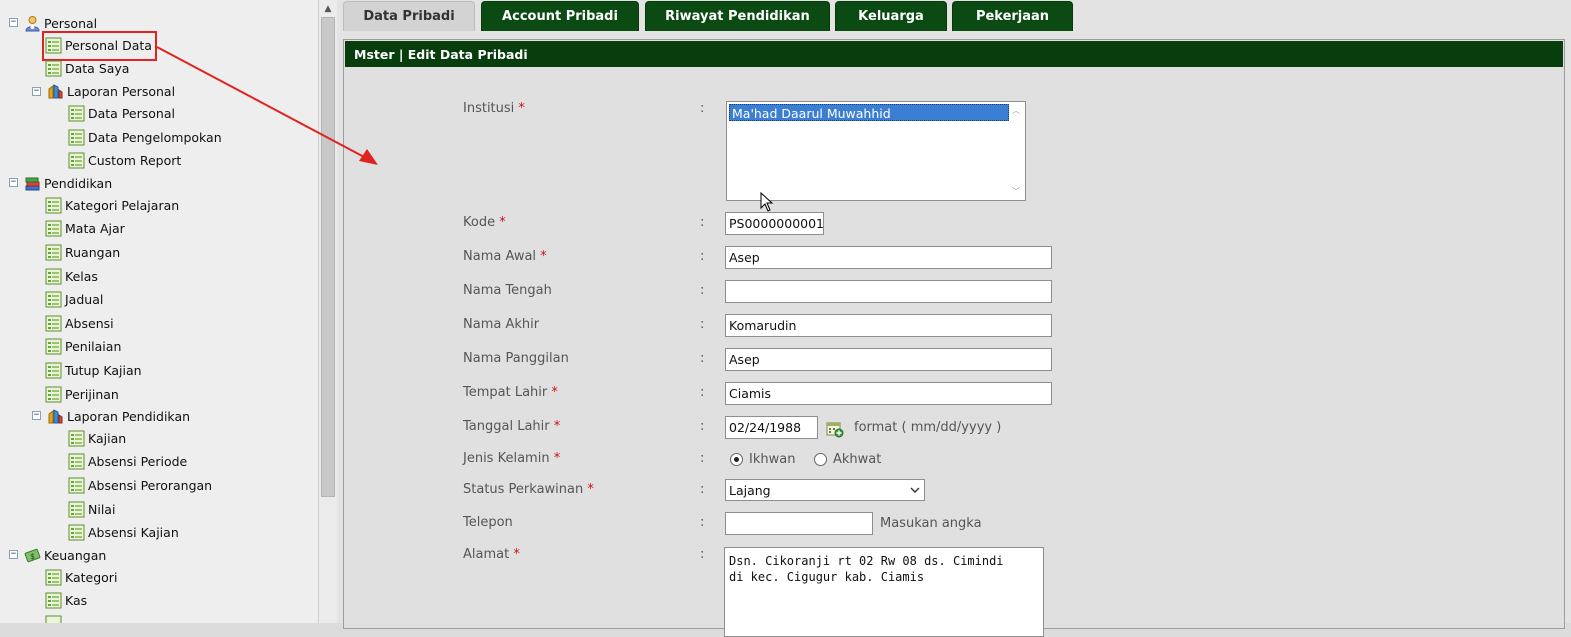  What do you see at coordinates (95, 228) in the screenshot?
I see `tree-item-label: Mata Ajar` at bounding box center [95, 228].